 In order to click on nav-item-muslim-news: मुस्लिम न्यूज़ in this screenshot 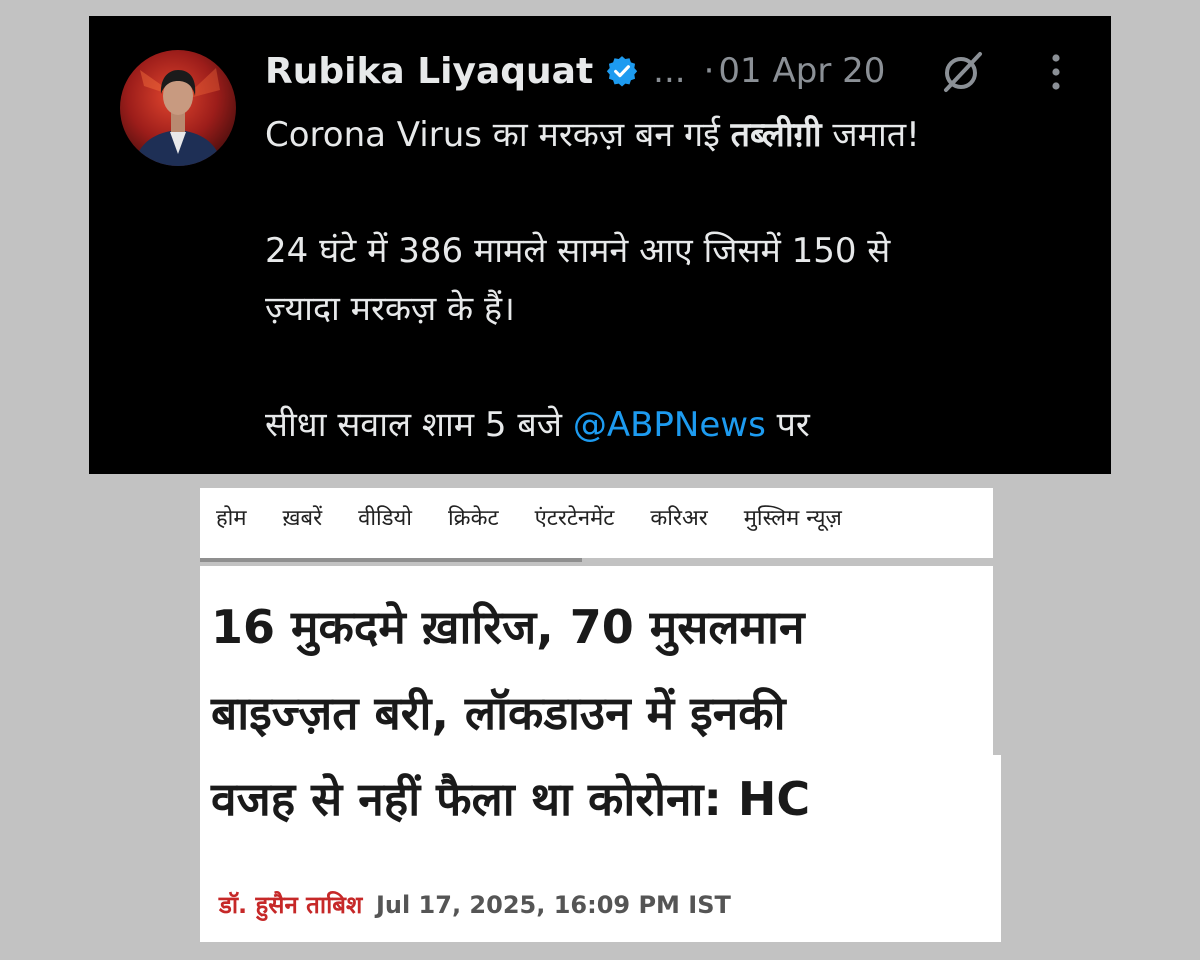, I will do `click(793, 517)`.